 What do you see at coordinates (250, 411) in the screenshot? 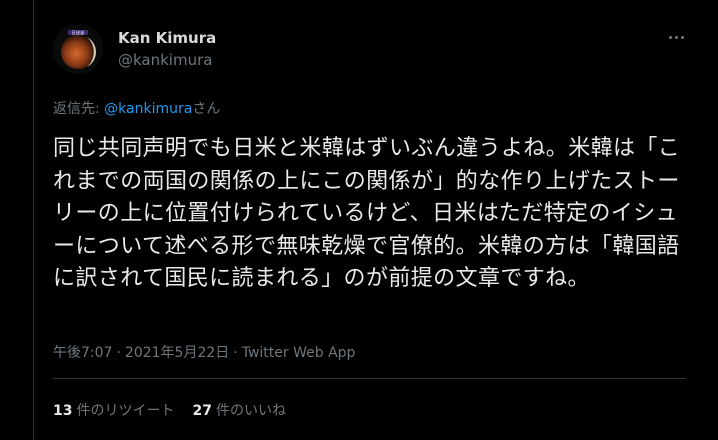
I see `likes-label: 件のいいね` at bounding box center [250, 411].